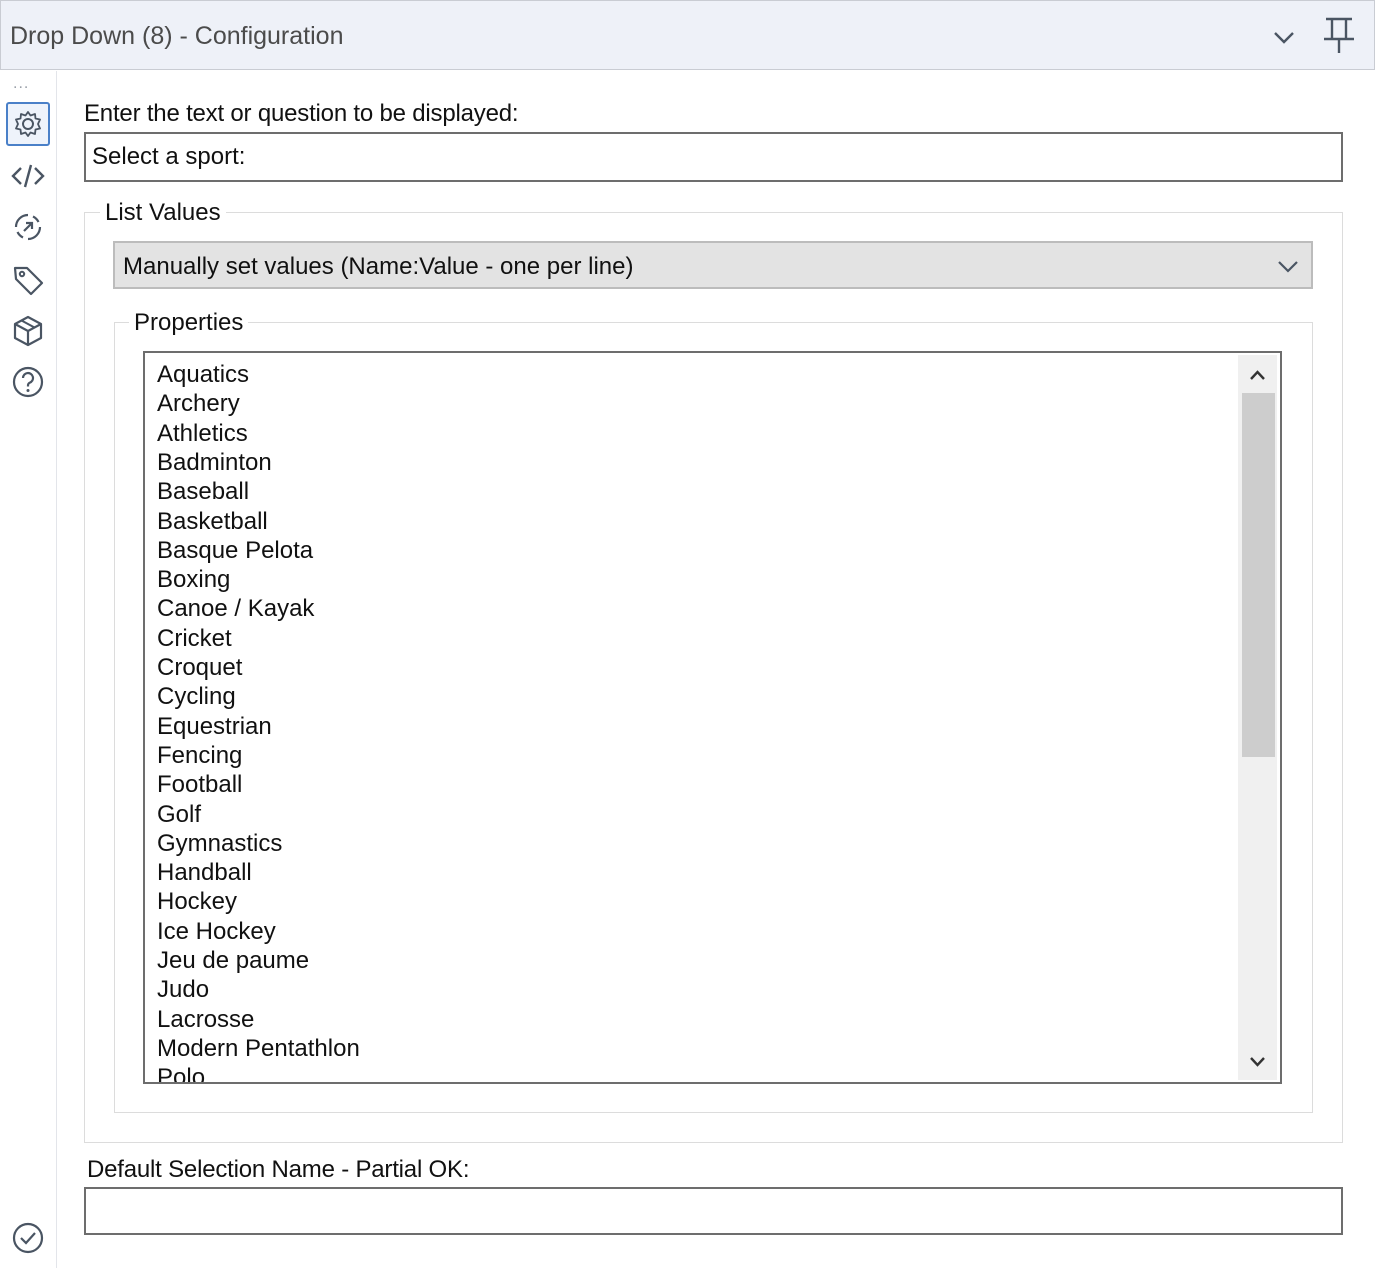 Image resolution: width=1377 pixels, height=1268 pixels. I want to click on list-item: Cricket, so click(194, 638).